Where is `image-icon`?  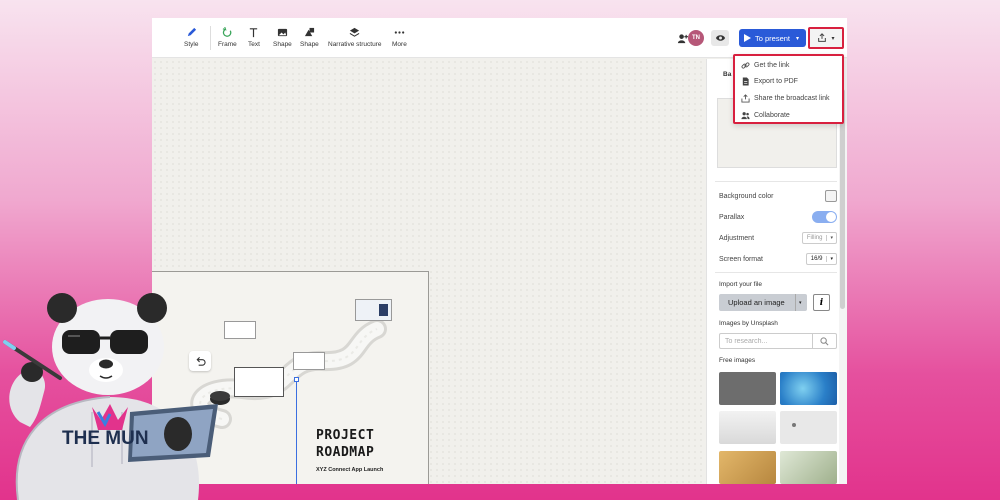 image-icon is located at coordinates (282, 32).